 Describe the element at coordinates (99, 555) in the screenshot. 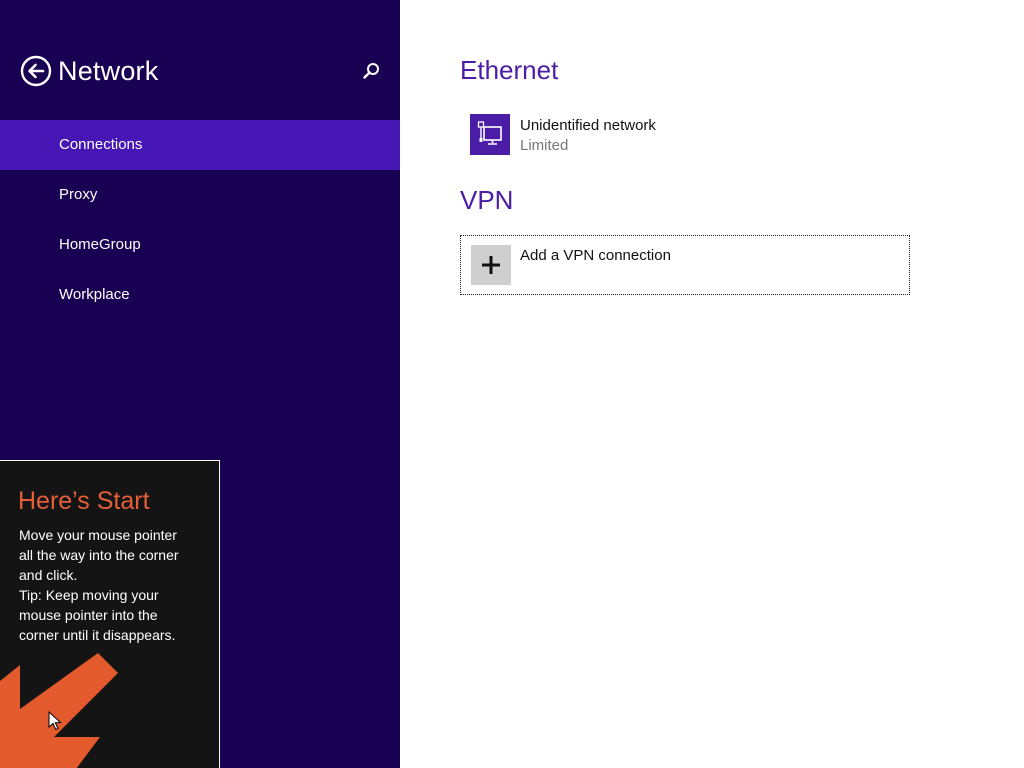

I see `tip-line: all the way into the corner` at that location.